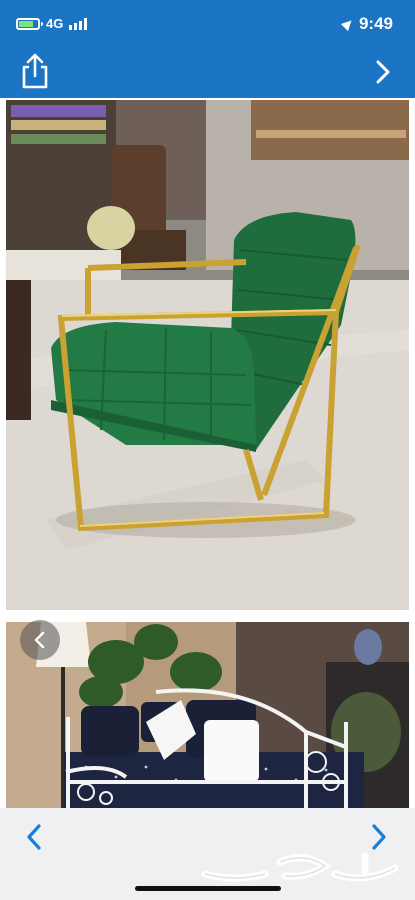  I want to click on status-right: 9:49, so click(366, 24).